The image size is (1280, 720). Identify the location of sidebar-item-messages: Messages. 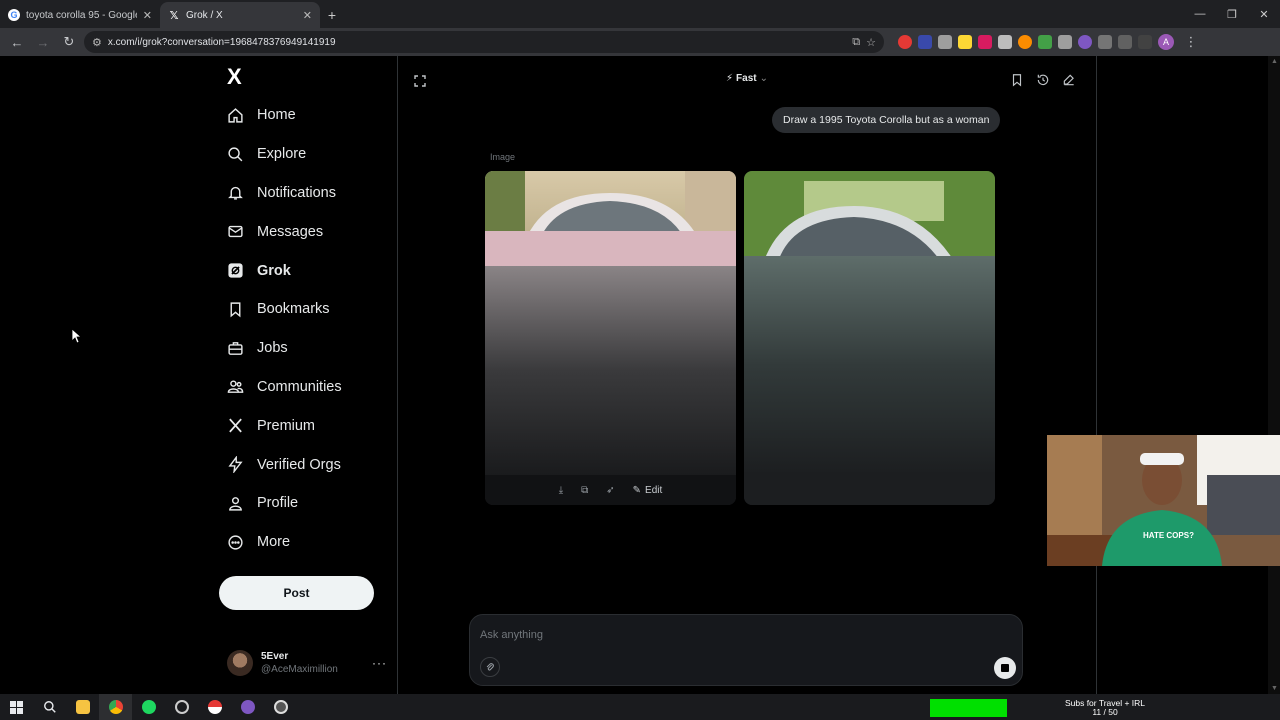
(306, 231).